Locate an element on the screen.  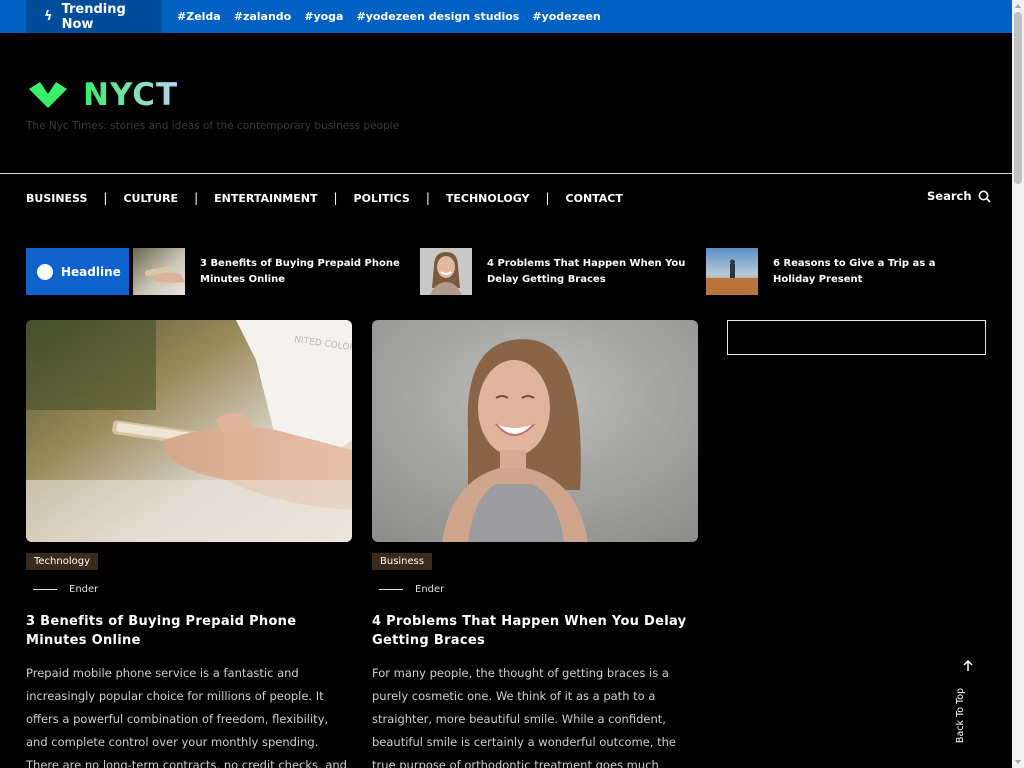
category-badge: Business is located at coordinates (402, 561).